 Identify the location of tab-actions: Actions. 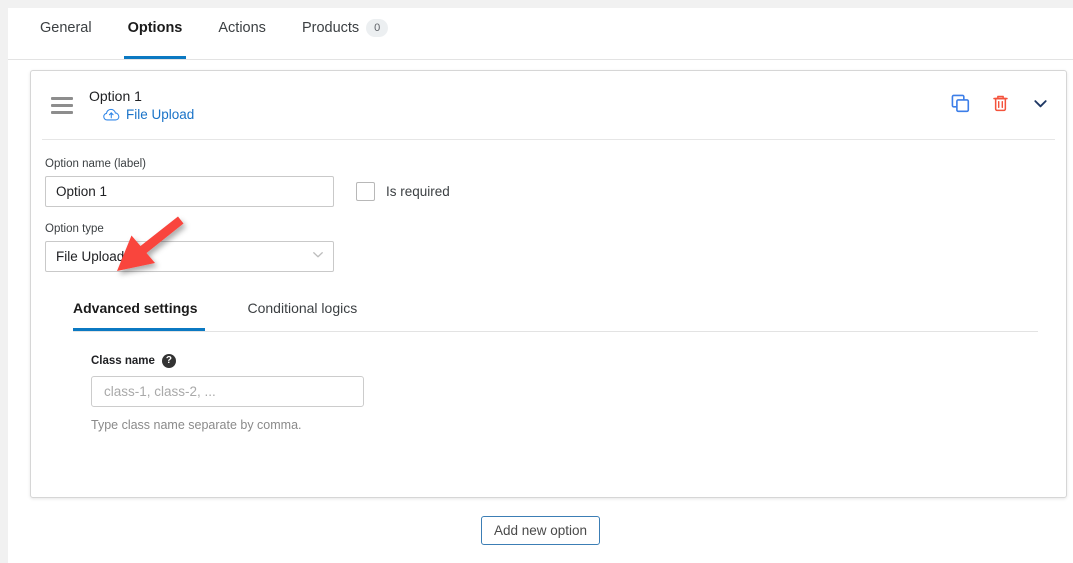
(242, 33).